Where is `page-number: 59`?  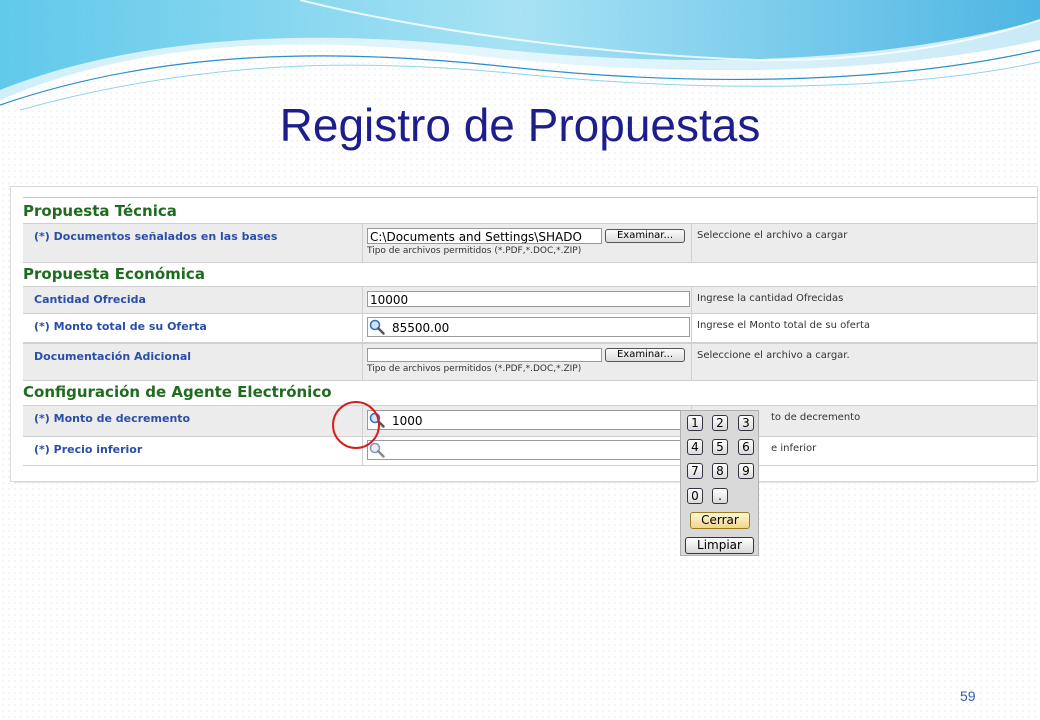
page-number: 59 is located at coordinates (968, 696).